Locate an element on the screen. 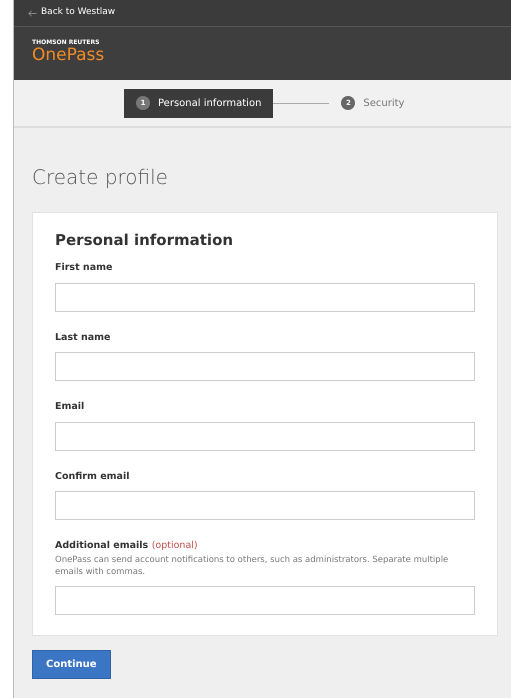 The image size is (511, 698). back-link: Back to Westlaw is located at coordinates (72, 13).